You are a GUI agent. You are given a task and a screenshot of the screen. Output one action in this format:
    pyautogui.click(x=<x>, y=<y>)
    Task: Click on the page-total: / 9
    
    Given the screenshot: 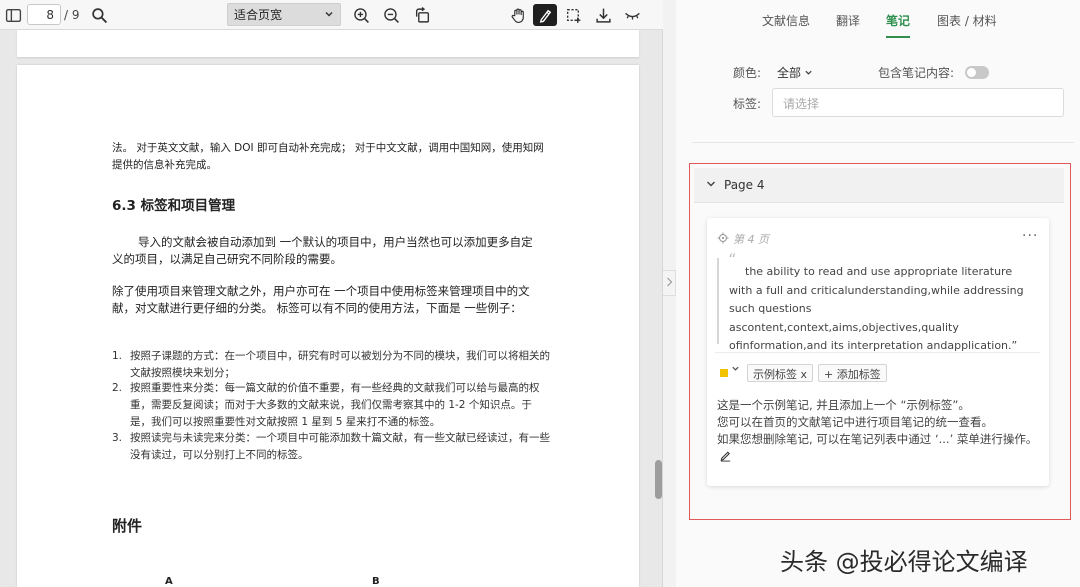 What is the action you would take?
    pyautogui.click(x=72, y=15)
    